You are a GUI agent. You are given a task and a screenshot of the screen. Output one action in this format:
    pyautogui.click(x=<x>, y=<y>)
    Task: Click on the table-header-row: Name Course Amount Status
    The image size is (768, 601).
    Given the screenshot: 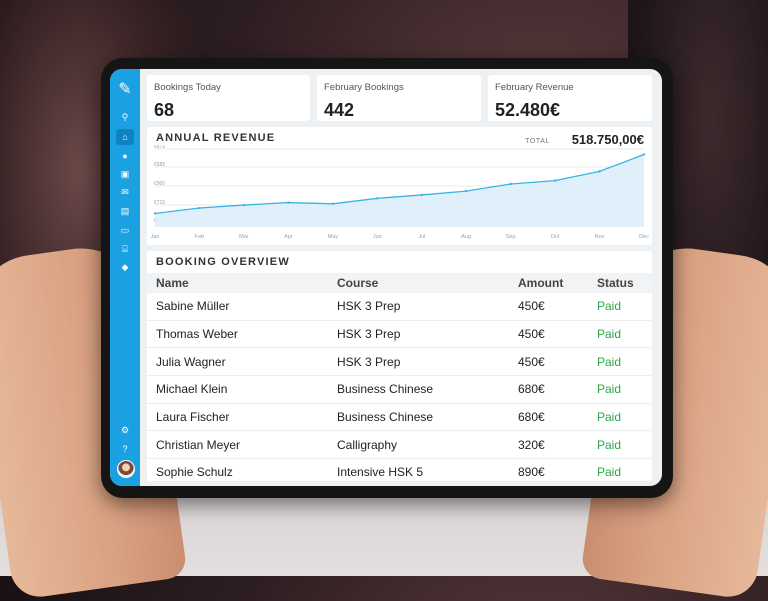 What is the action you would take?
    pyautogui.click(x=399, y=283)
    